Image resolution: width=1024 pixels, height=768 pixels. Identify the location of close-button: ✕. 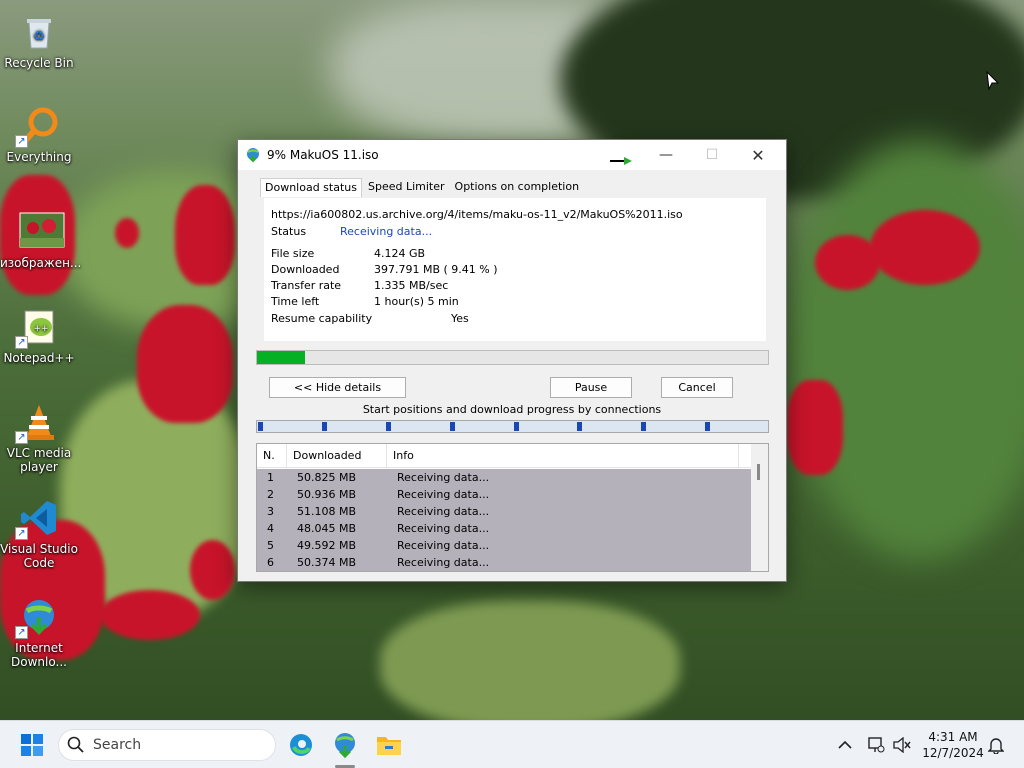
(758, 155).